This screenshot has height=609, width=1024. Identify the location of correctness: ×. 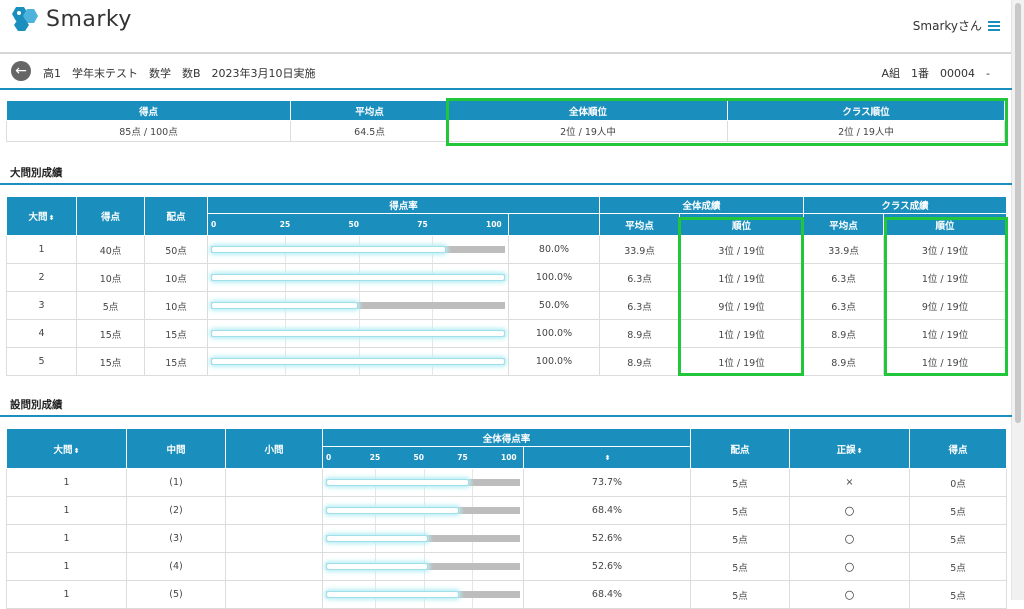
(850, 482).